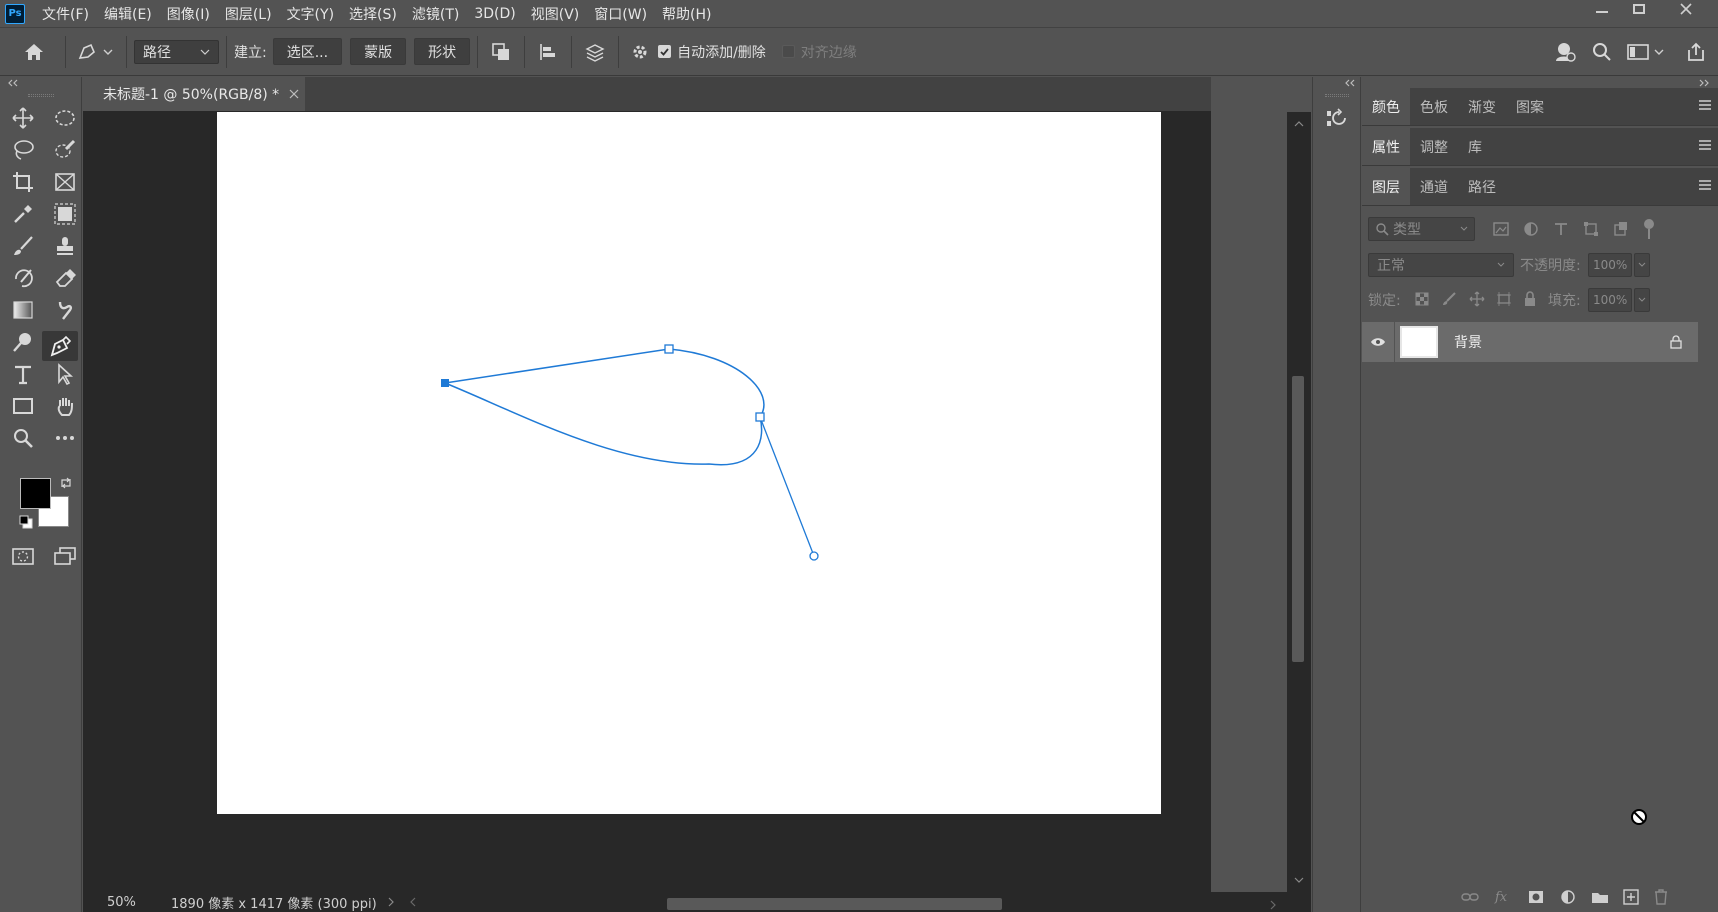  Describe the element at coordinates (23, 246) in the screenshot. I see `brush-tool` at that location.